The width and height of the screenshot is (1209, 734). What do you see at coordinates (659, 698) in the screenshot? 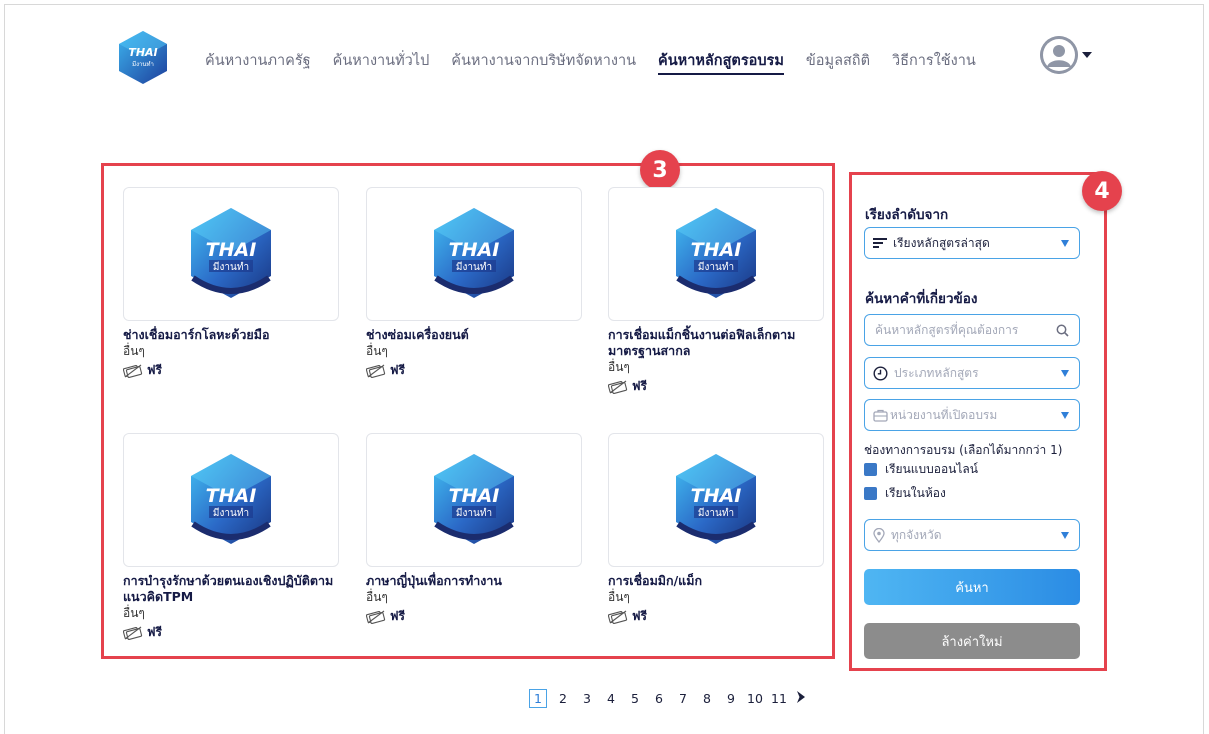
I see `page-link: 6` at bounding box center [659, 698].